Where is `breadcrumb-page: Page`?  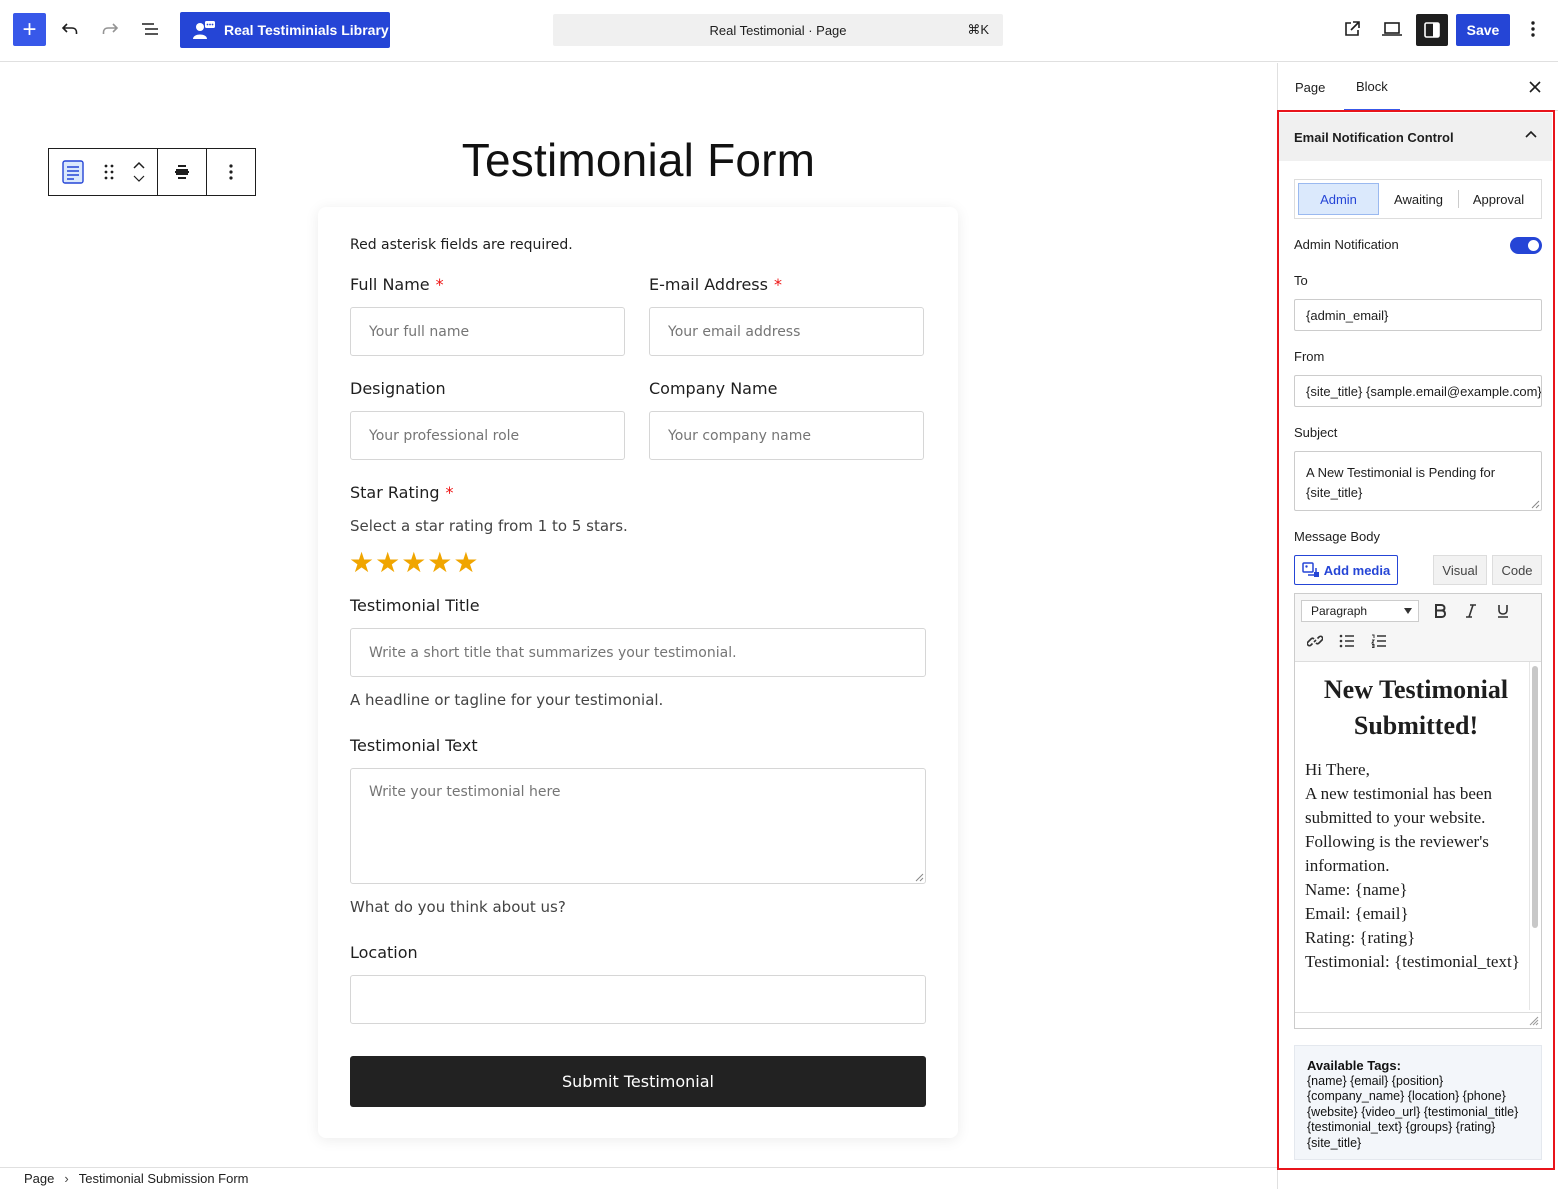
breadcrumb-page: Page is located at coordinates (39, 1178).